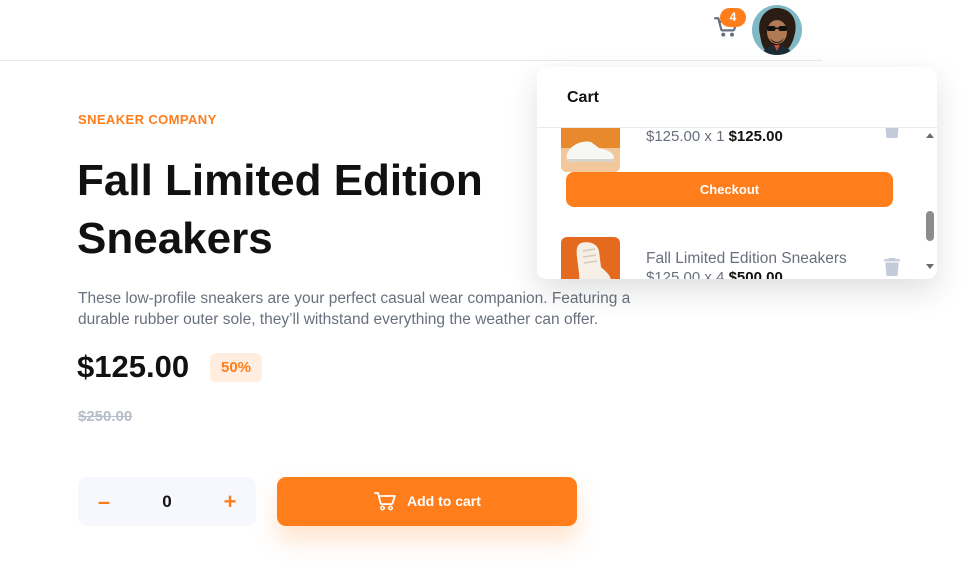 Image resolution: width=967 pixels, height=567 pixels. I want to click on cart-item-name: Fall Limited Edition Sneakers, so click(746, 258).